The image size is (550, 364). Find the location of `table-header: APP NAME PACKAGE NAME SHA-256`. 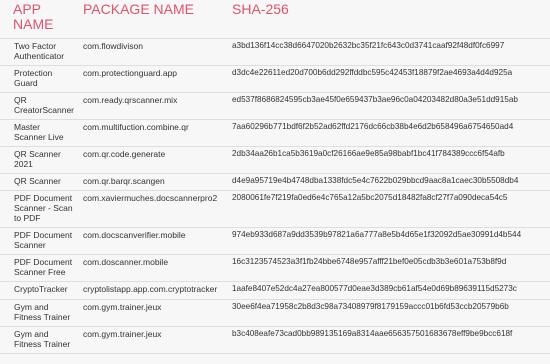

table-header: APP NAME PACKAGE NAME SHA-256 is located at coordinates (275, 19).